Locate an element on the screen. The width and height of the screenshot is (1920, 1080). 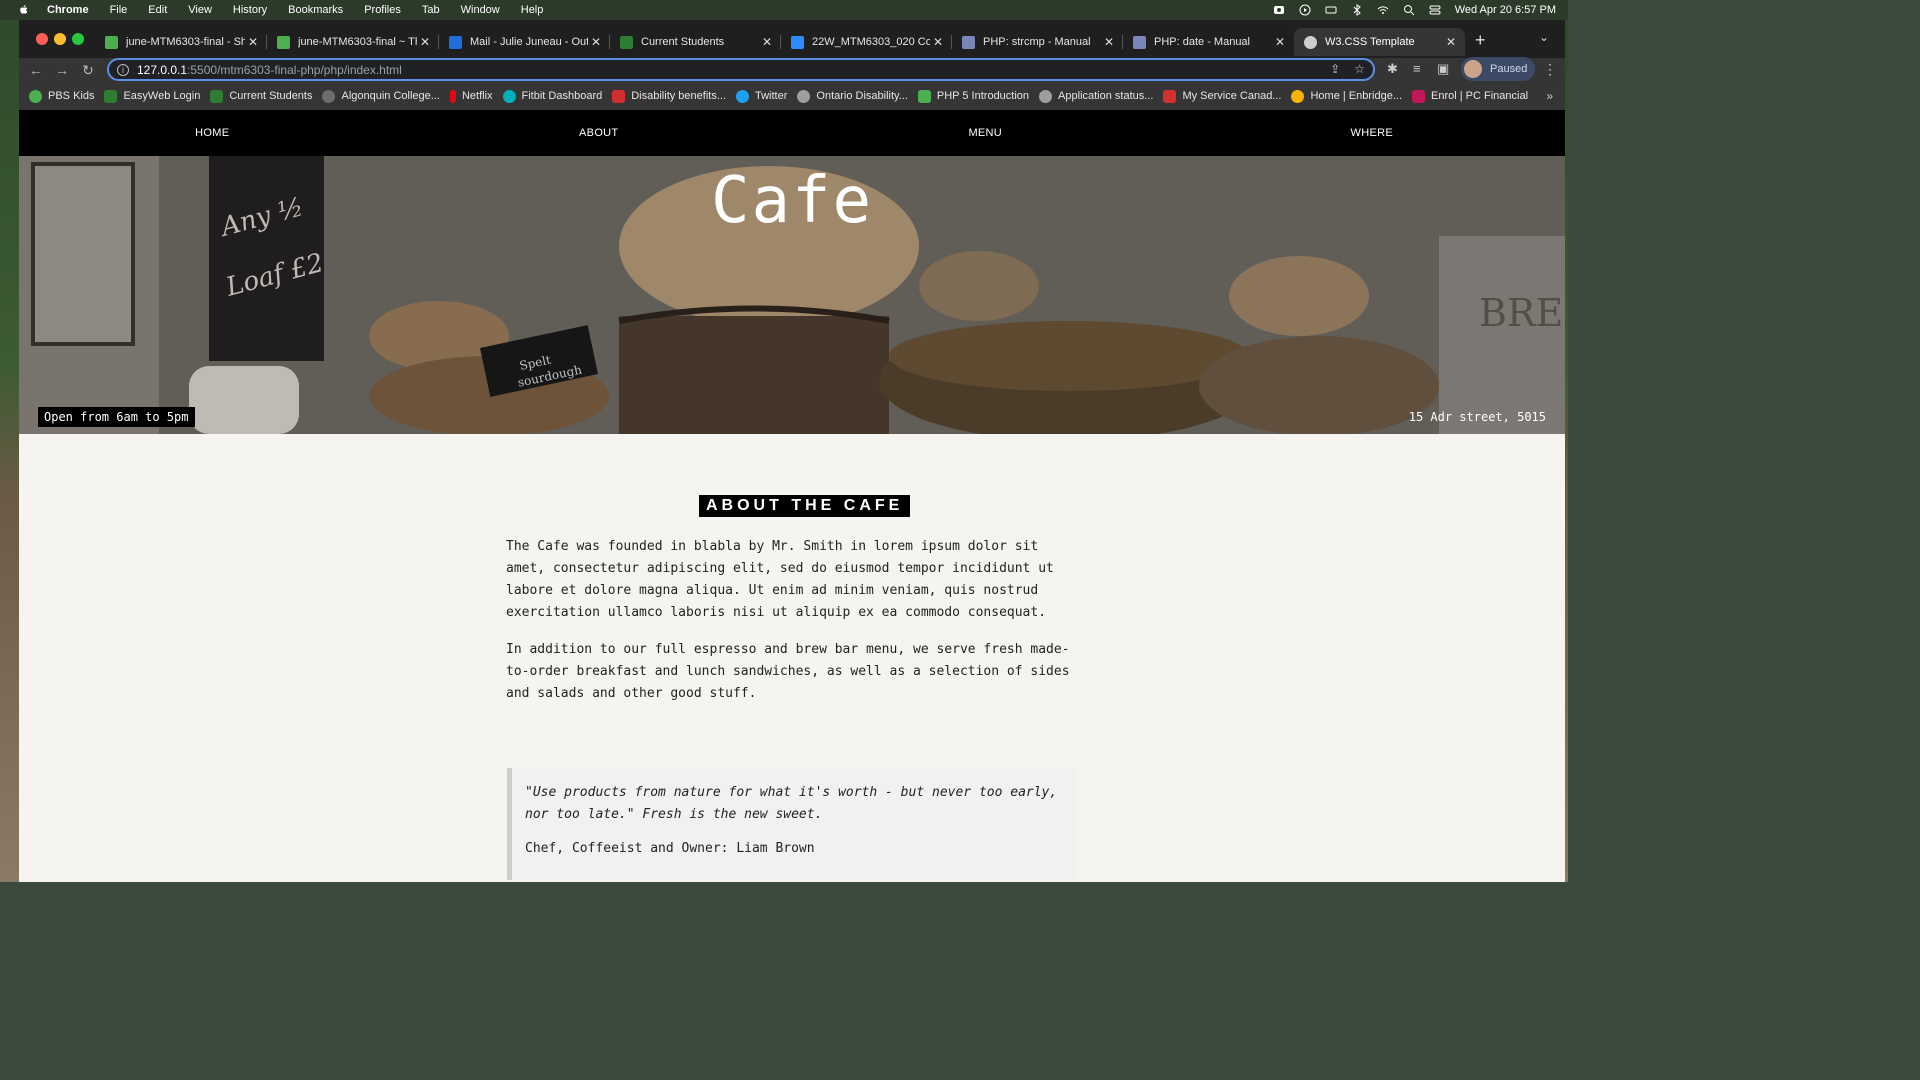
reload-button: ↻ is located at coordinates (88, 70).